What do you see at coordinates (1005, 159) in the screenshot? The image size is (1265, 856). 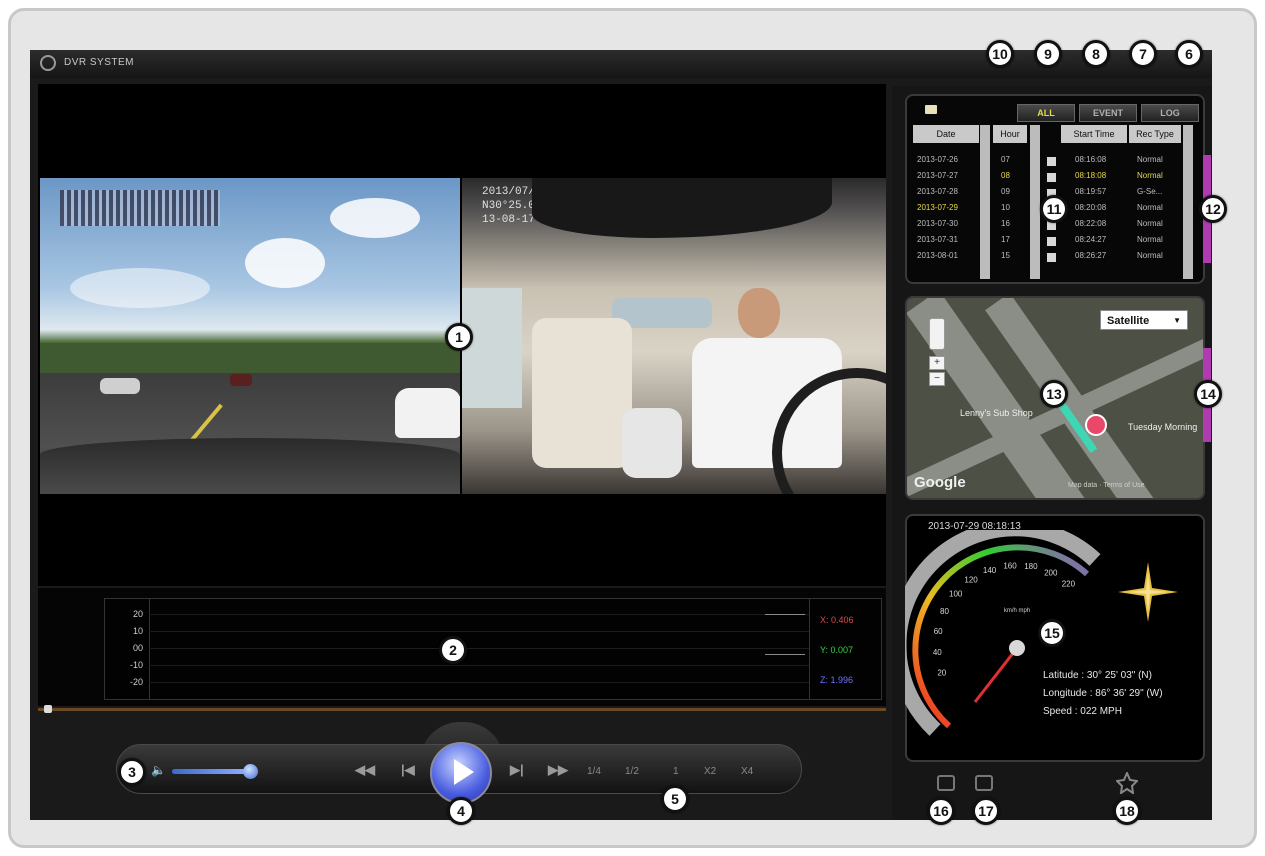 I see `hour-row: 07` at bounding box center [1005, 159].